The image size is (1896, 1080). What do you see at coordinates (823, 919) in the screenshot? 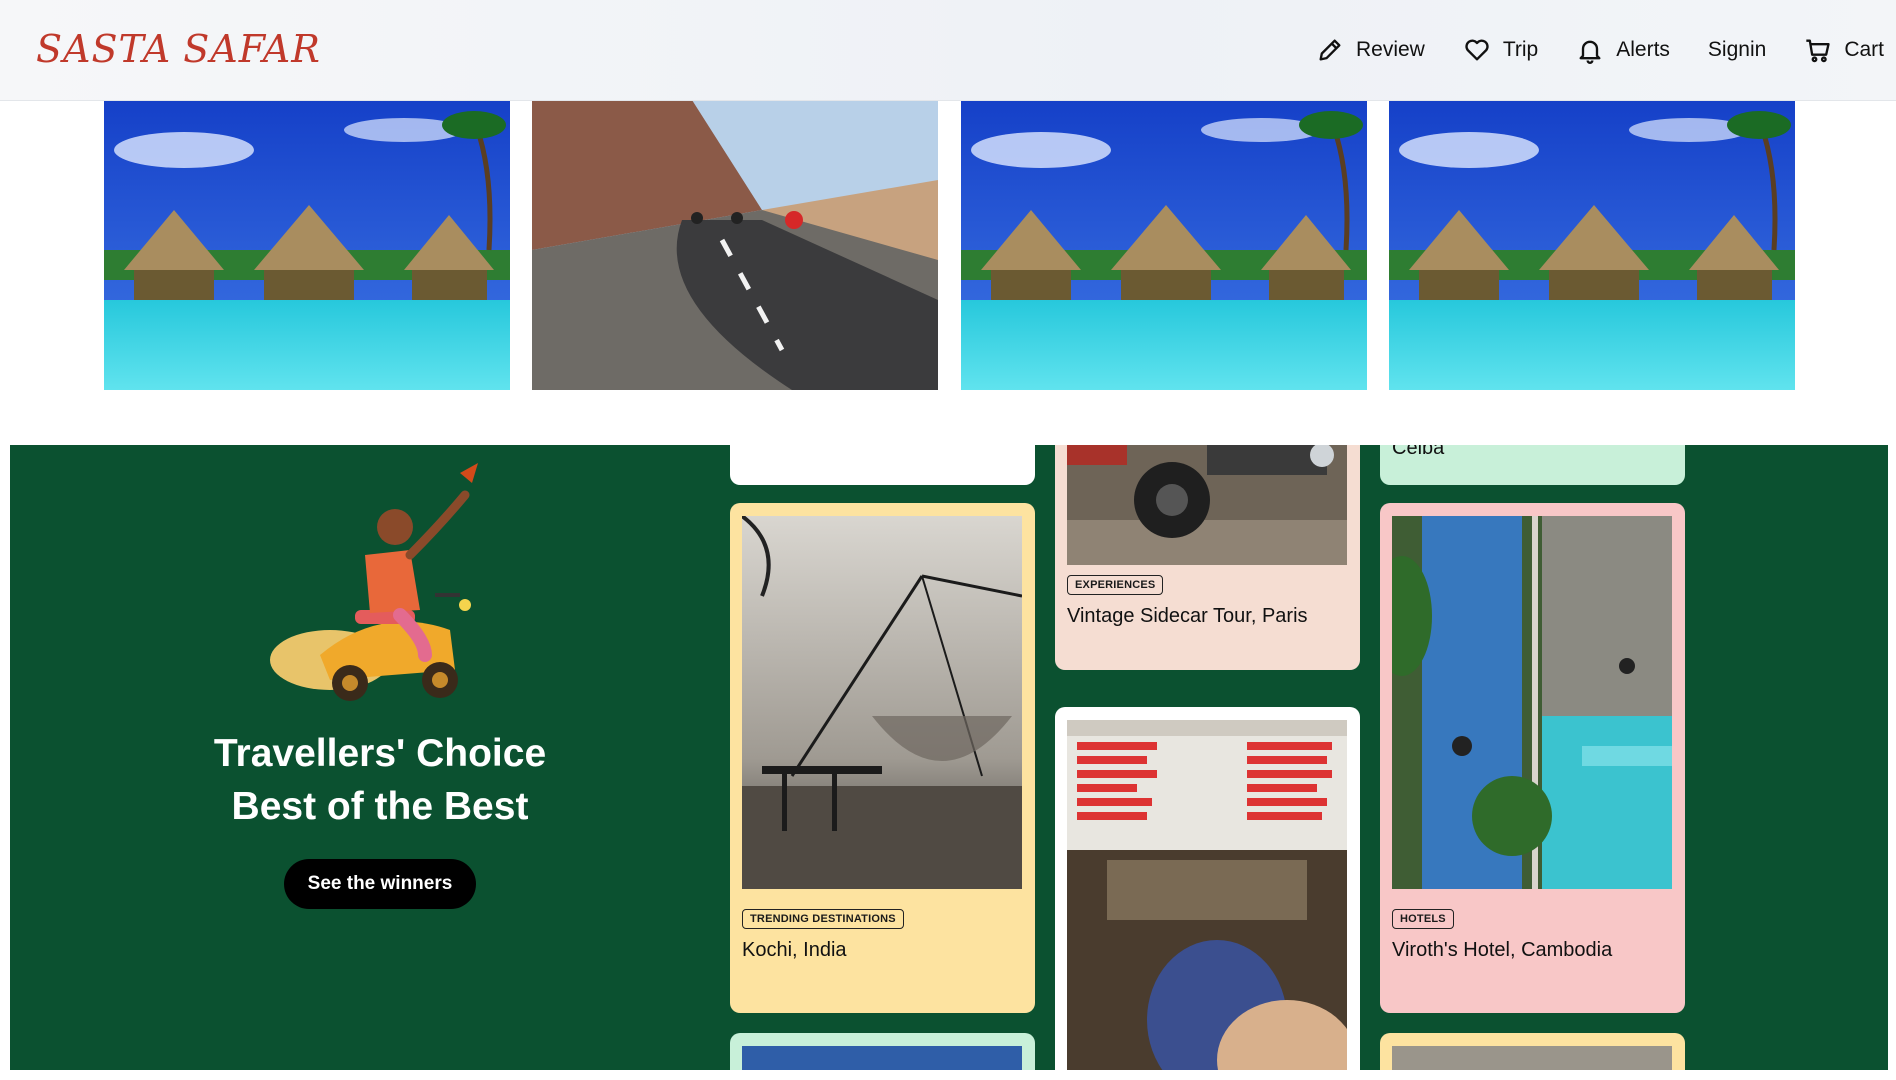
I see `category-tag: TRENDING DESTINATIONS` at bounding box center [823, 919].